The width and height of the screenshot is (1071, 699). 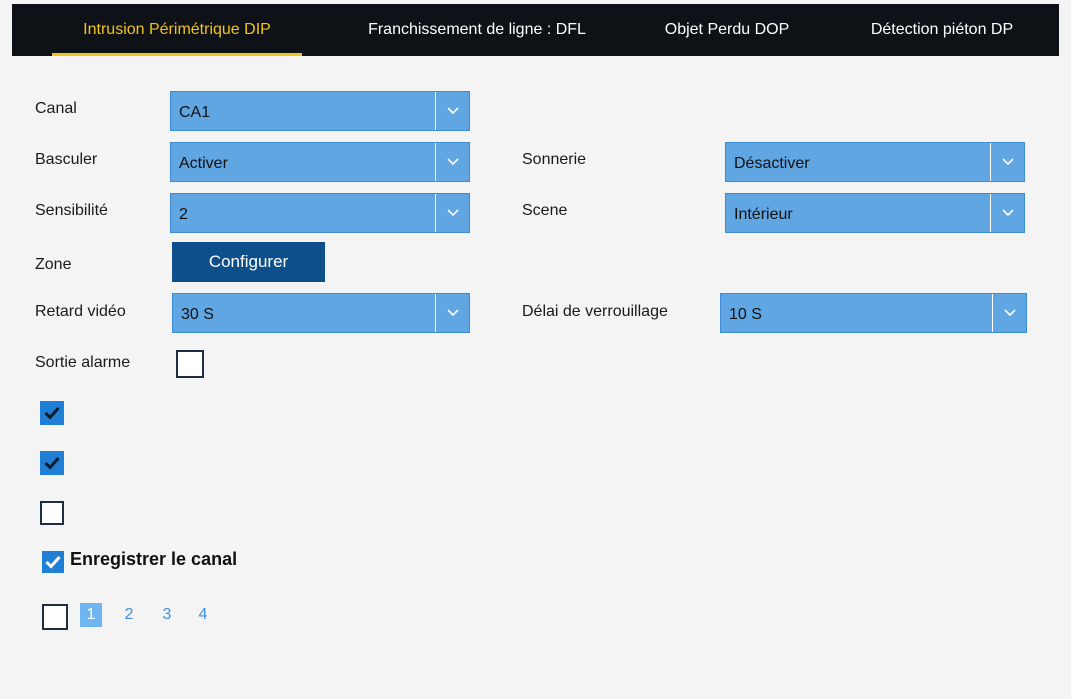 I want to click on scene-select-value: Intérieur, so click(x=763, y=214).